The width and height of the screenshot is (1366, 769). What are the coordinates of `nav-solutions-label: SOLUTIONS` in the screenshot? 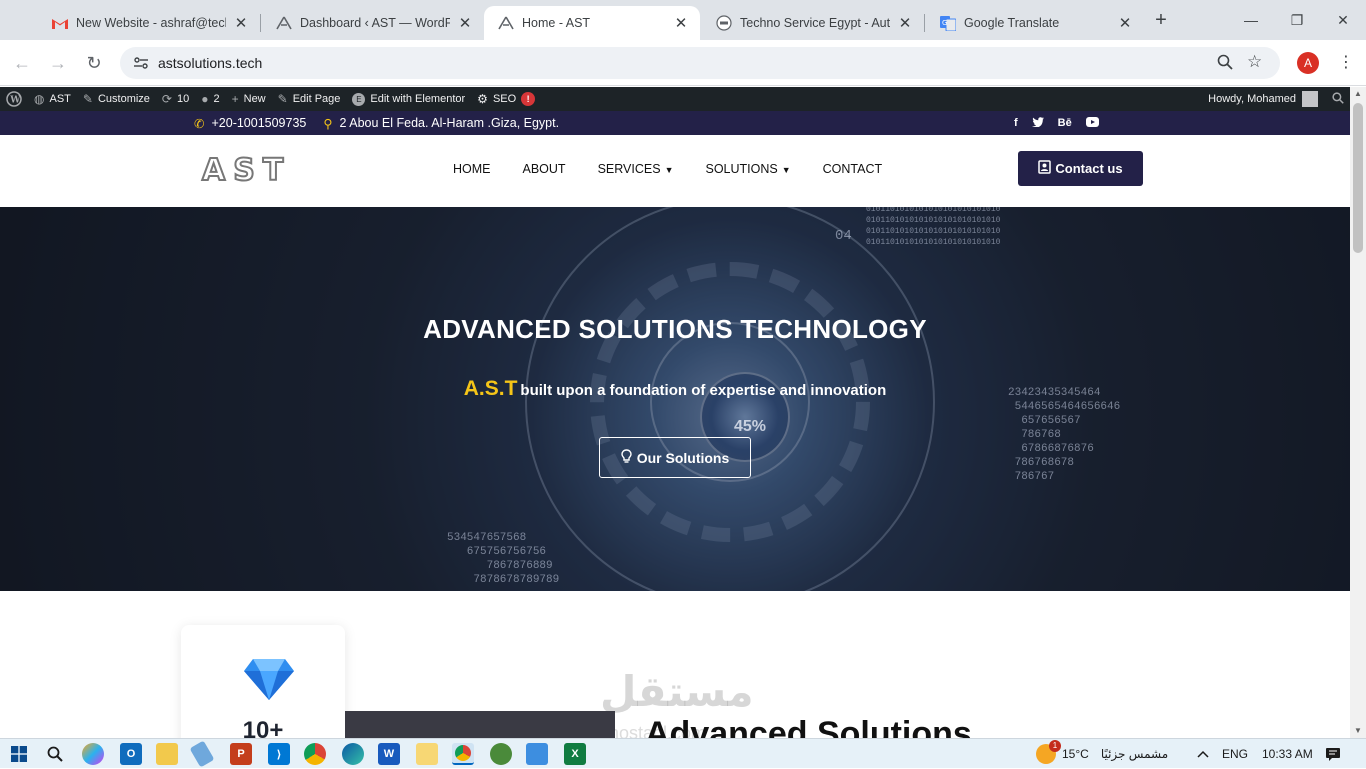 It's located at (741, 169).